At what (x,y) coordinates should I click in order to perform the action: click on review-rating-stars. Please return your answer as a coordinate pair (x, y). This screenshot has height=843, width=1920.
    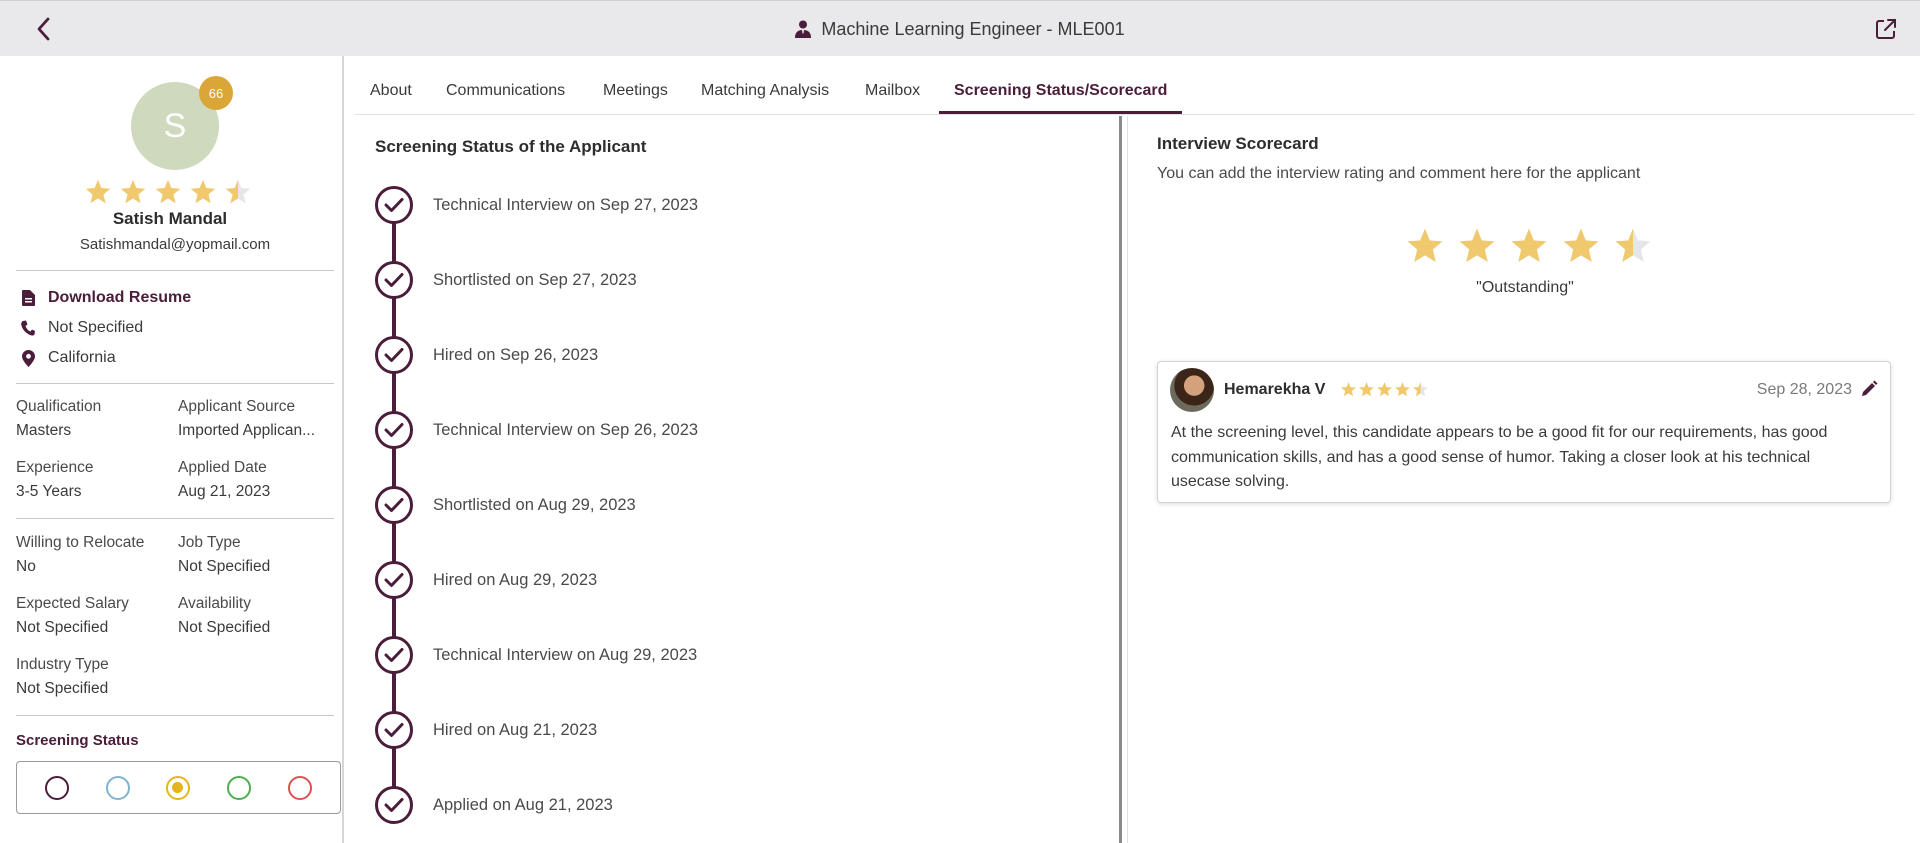
    Looking at the image, I should click on (1384, 389).